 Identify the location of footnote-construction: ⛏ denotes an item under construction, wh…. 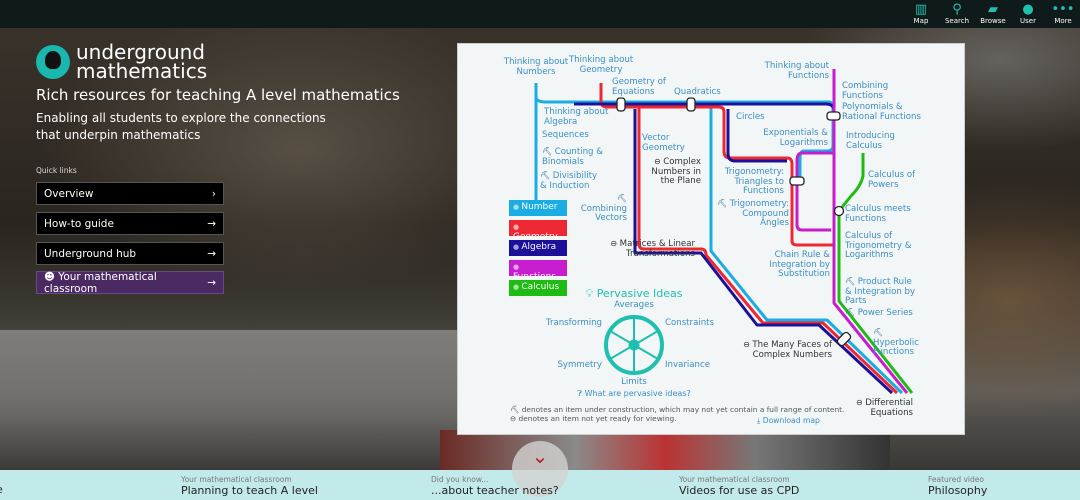
(677, 409).